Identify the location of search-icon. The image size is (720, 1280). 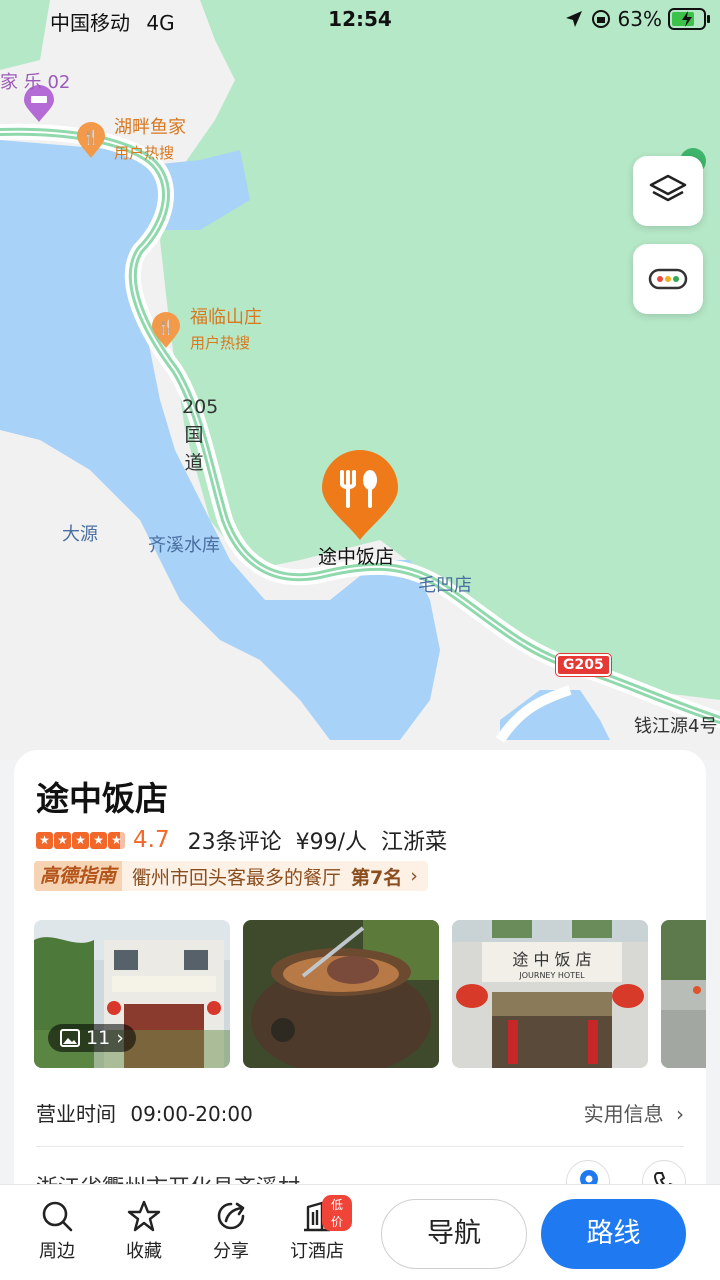
(57, 1216).